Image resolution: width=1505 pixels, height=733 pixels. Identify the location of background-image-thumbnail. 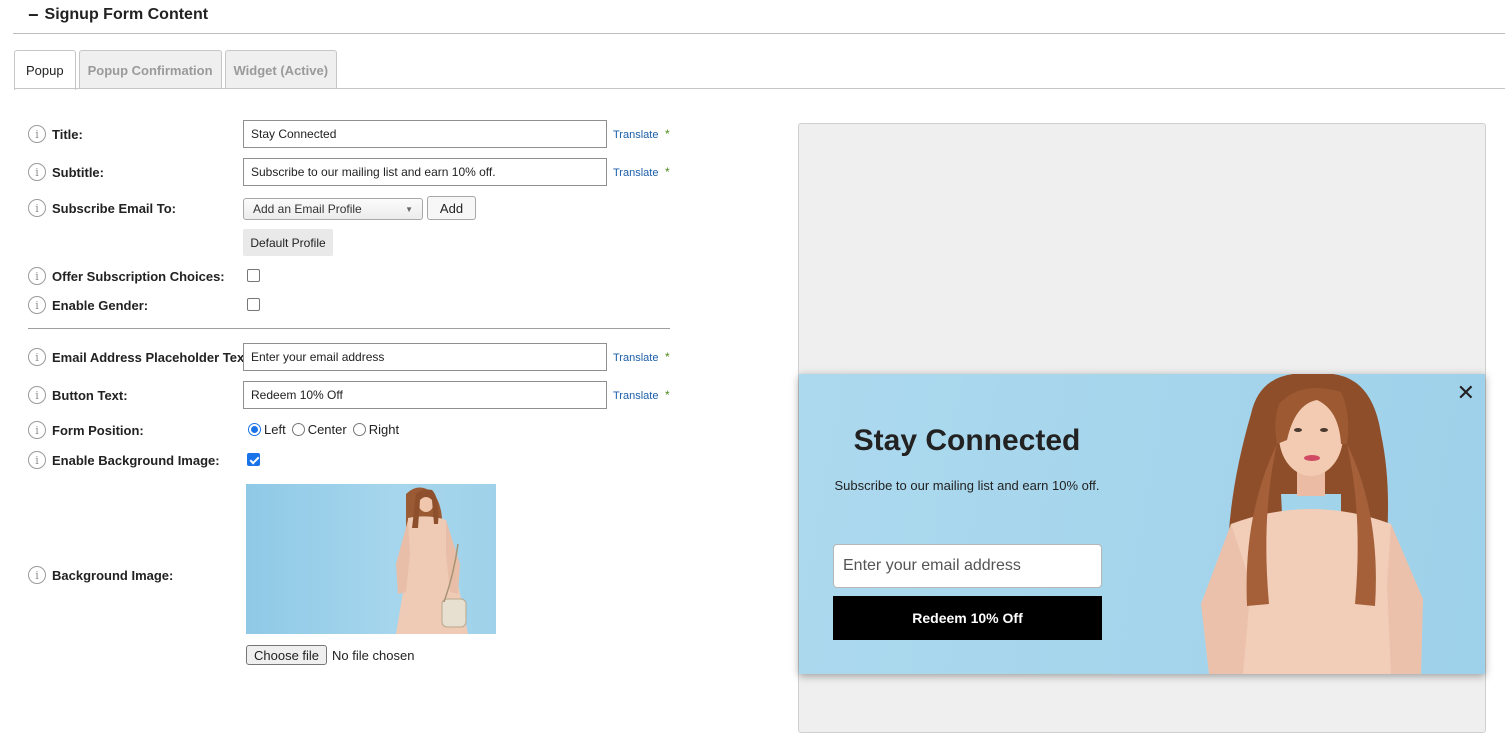
(371, 559).